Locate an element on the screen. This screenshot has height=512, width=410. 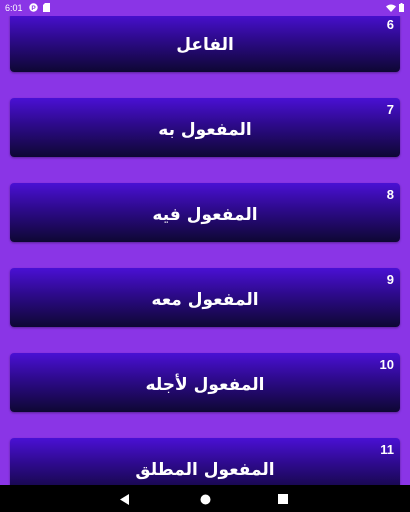
item-number: 6 is located at coordinates (390, 24).